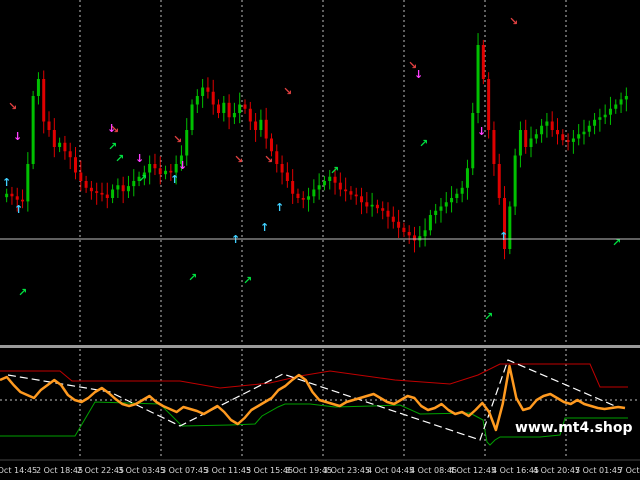 This screenshot has width=640, height=480. Describe the element at coordinates (184, 470) in the screenshot. I see `time-axis-label: 3 Oct 07:45` at that location.